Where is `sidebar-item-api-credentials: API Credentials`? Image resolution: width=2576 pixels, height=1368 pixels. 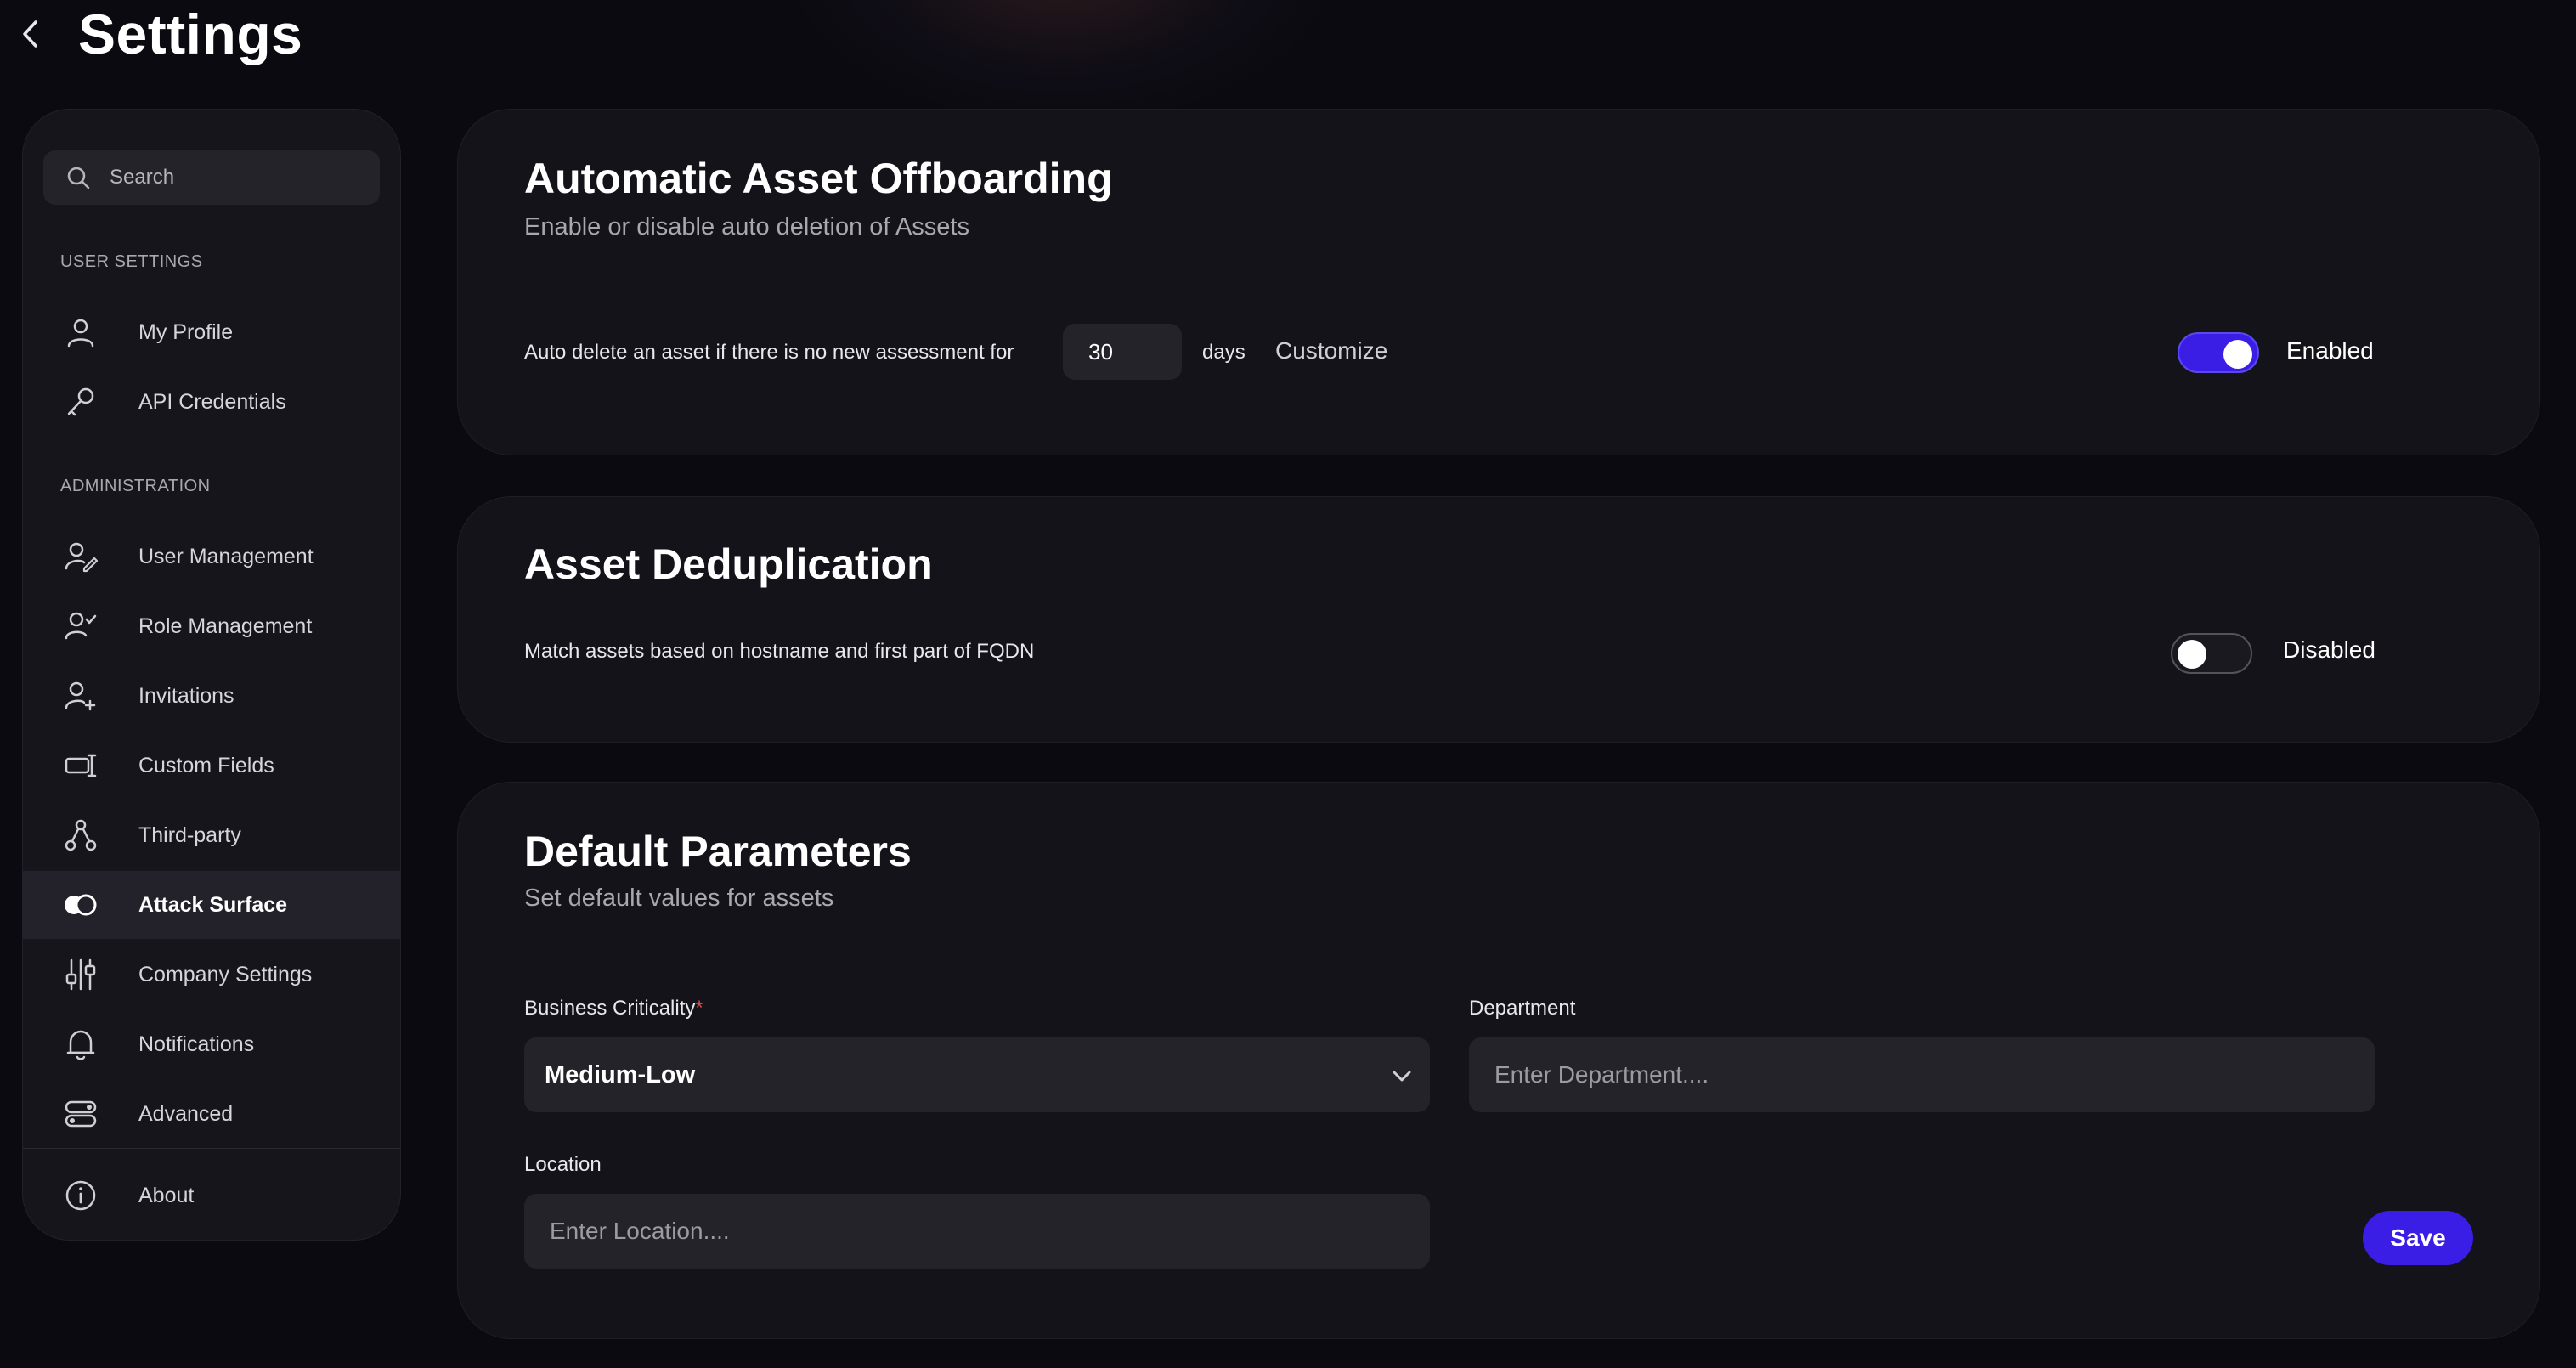 sidebar-item-api-credentials: API Credentials is located at coordinates (211, 402).